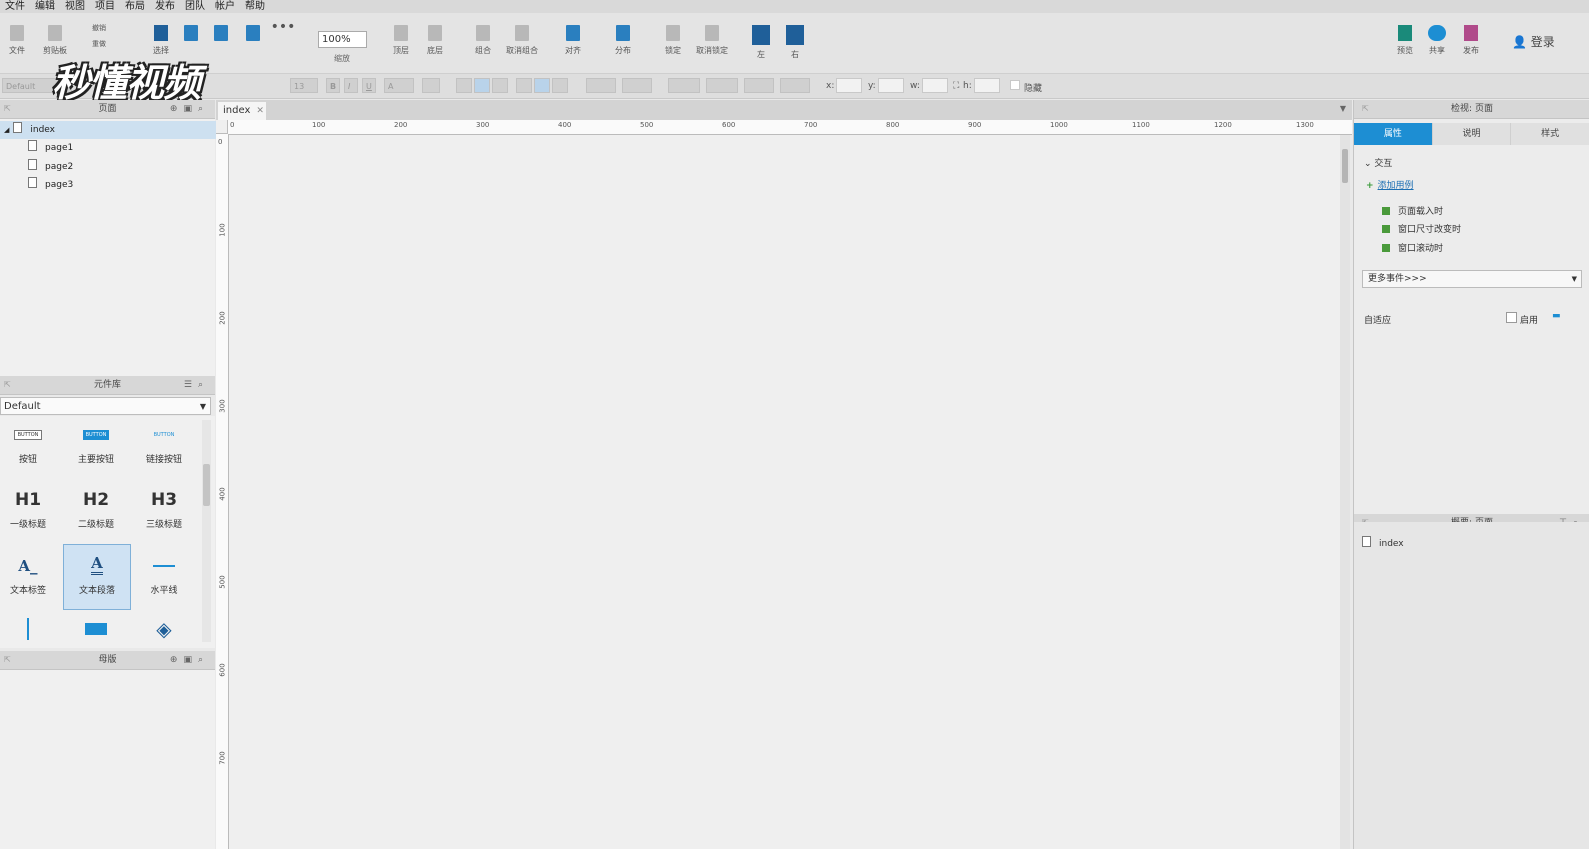  I want to click on widget-dynamic-panel: ◈, so click(164, 629).